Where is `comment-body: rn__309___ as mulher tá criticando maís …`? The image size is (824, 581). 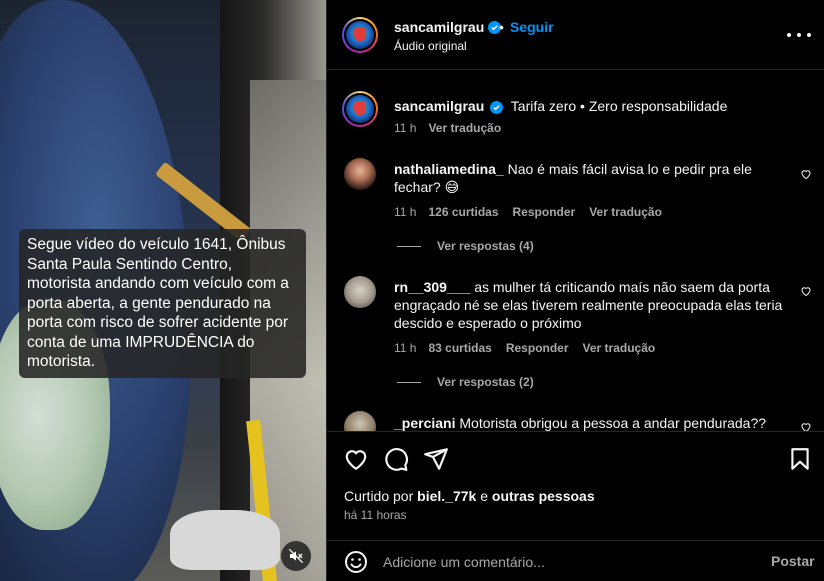 comment-body: rn__309___ as mulher tá criticando maís … is located at coordinates (589, 305).